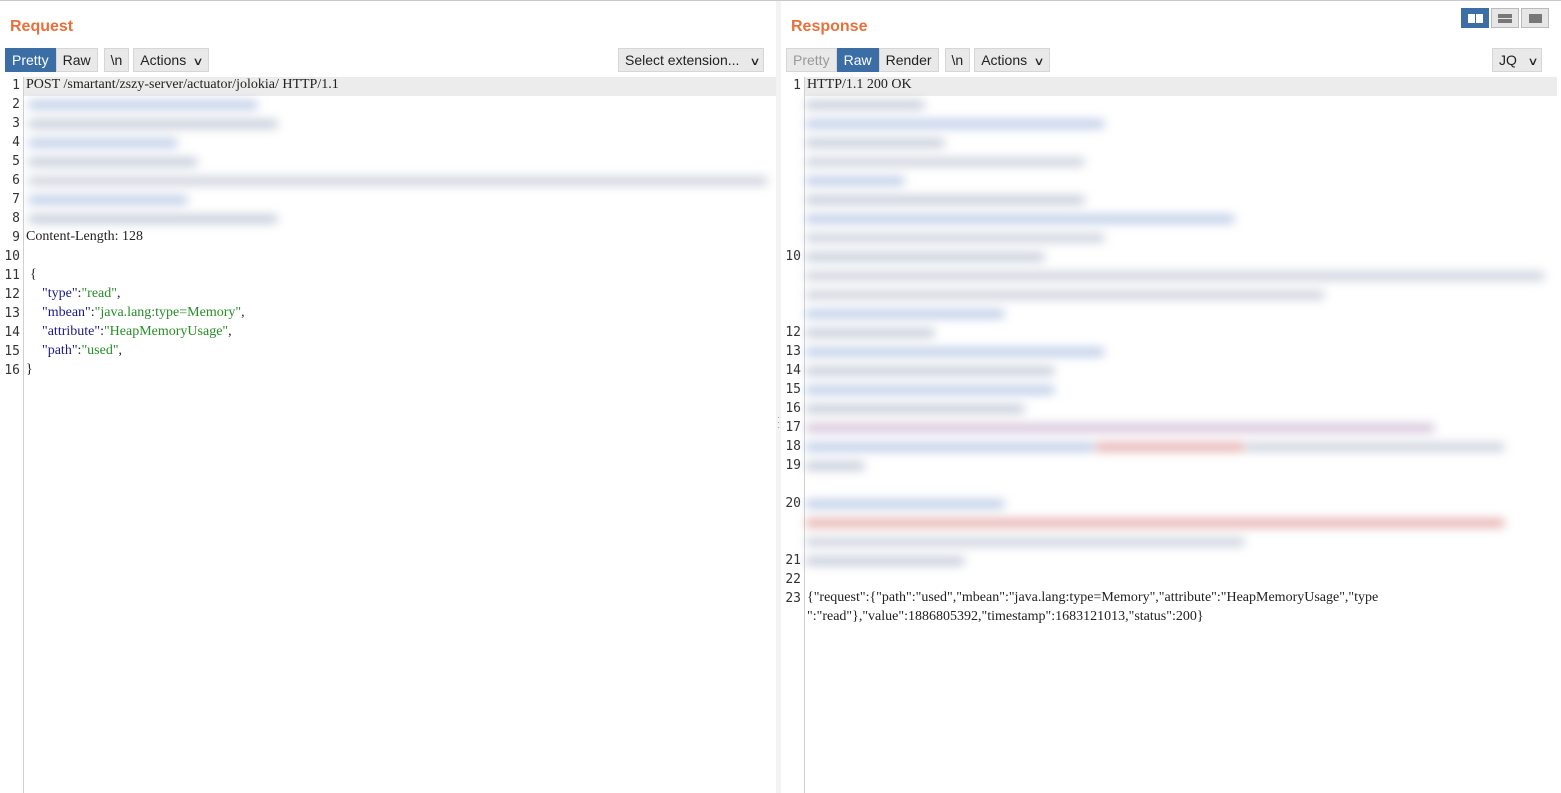  Describe the element at coordinates (71, 331) in the screenshot. I see `json-key: "attribute"` at that location.